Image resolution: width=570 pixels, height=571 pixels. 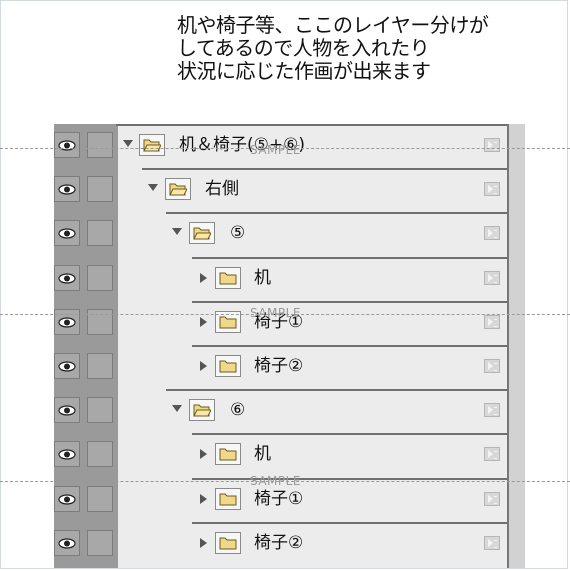 What do you see at coordinates (222, 189) in the screenshot?
I see `layer-name: 右側` at bounding box center [222, 189].